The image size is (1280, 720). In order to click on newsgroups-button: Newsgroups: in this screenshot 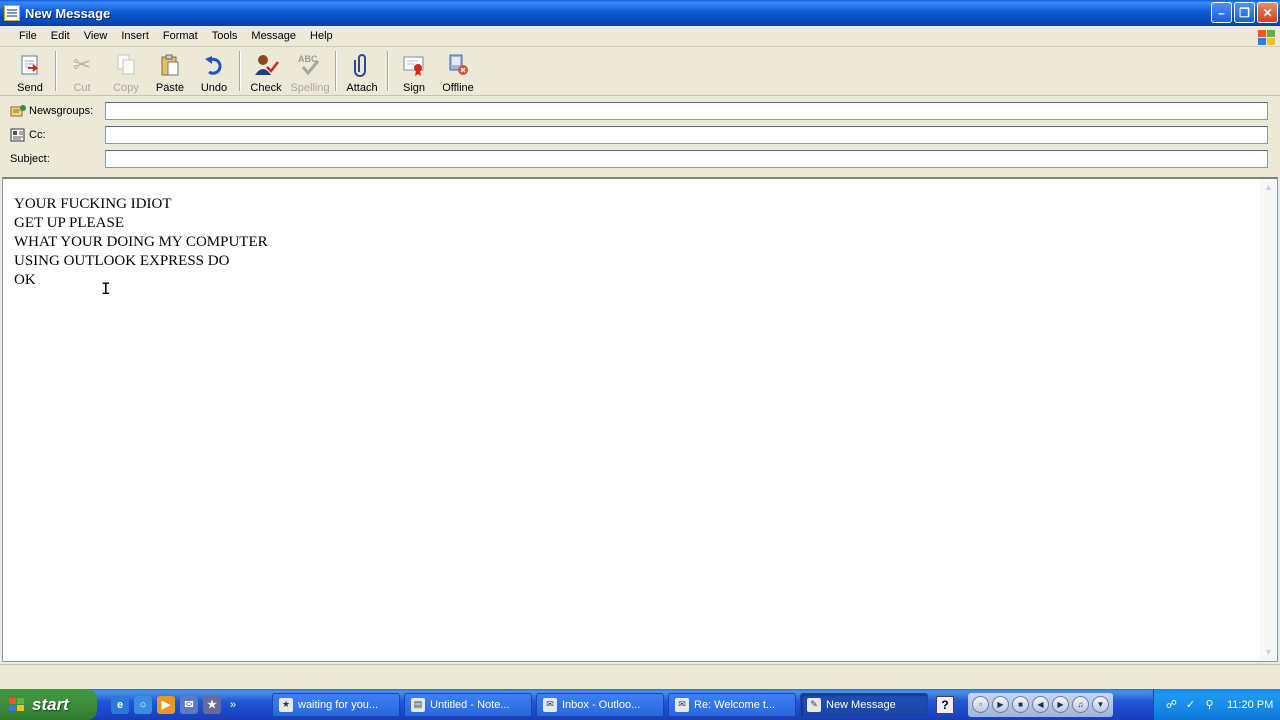, I will do `click(51, 111)`.